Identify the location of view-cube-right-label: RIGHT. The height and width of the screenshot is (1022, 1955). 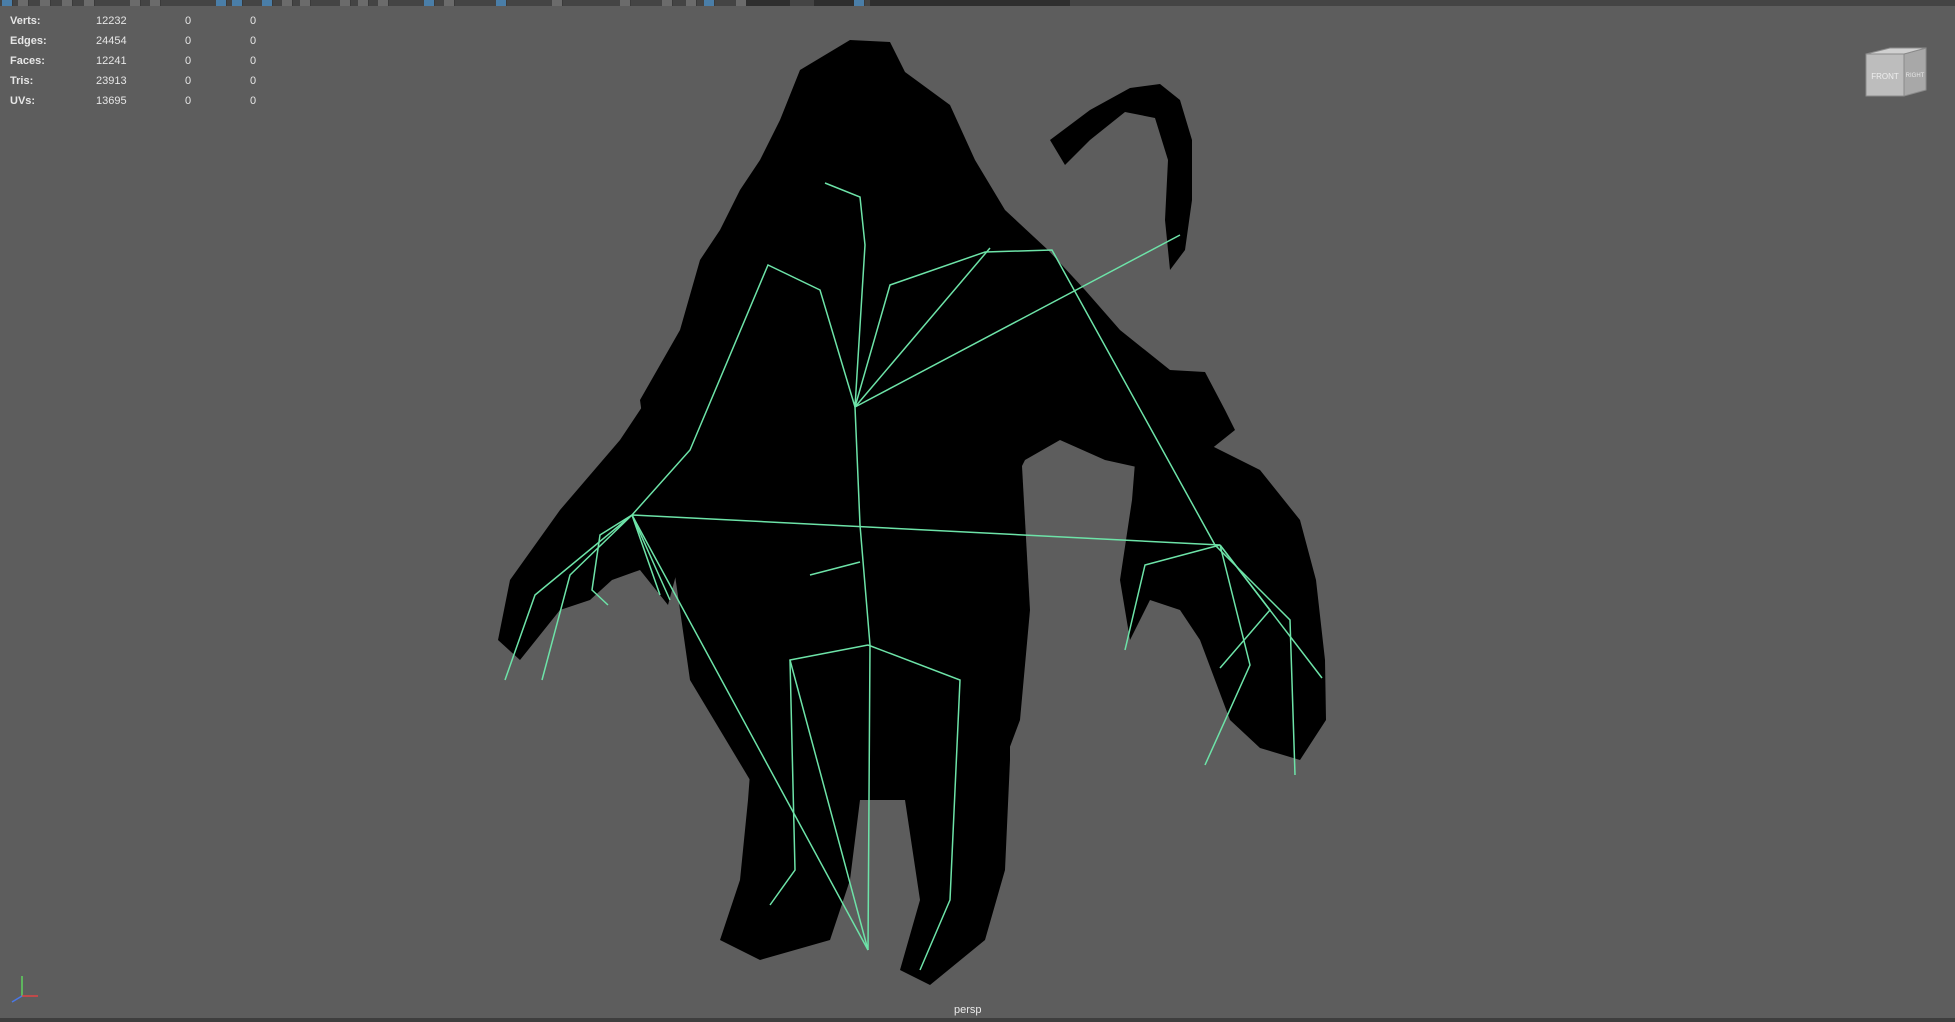
(1915, 76).